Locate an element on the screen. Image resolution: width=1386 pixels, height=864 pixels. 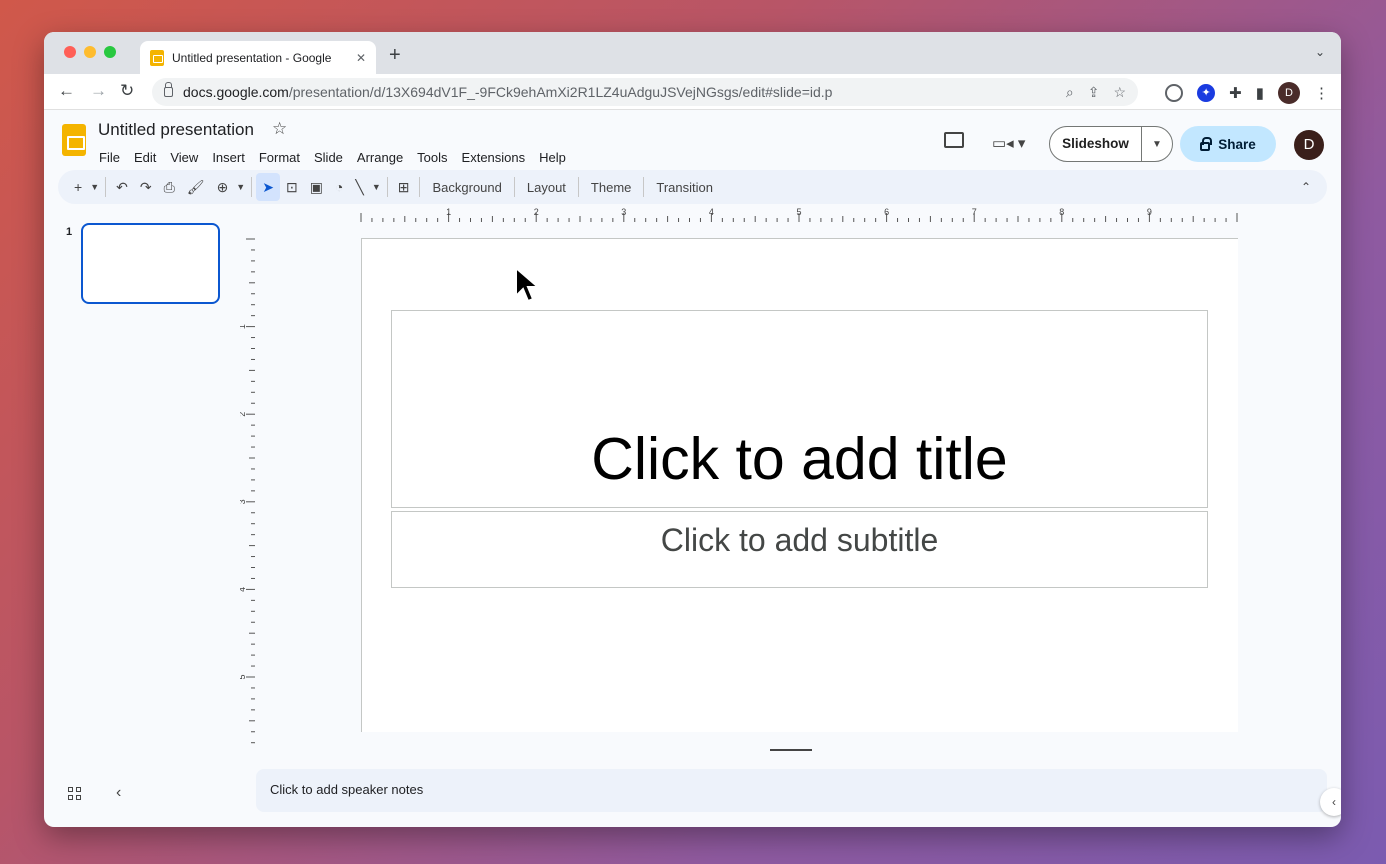
new-tab-icon: + is located at coordinates (395, 55).